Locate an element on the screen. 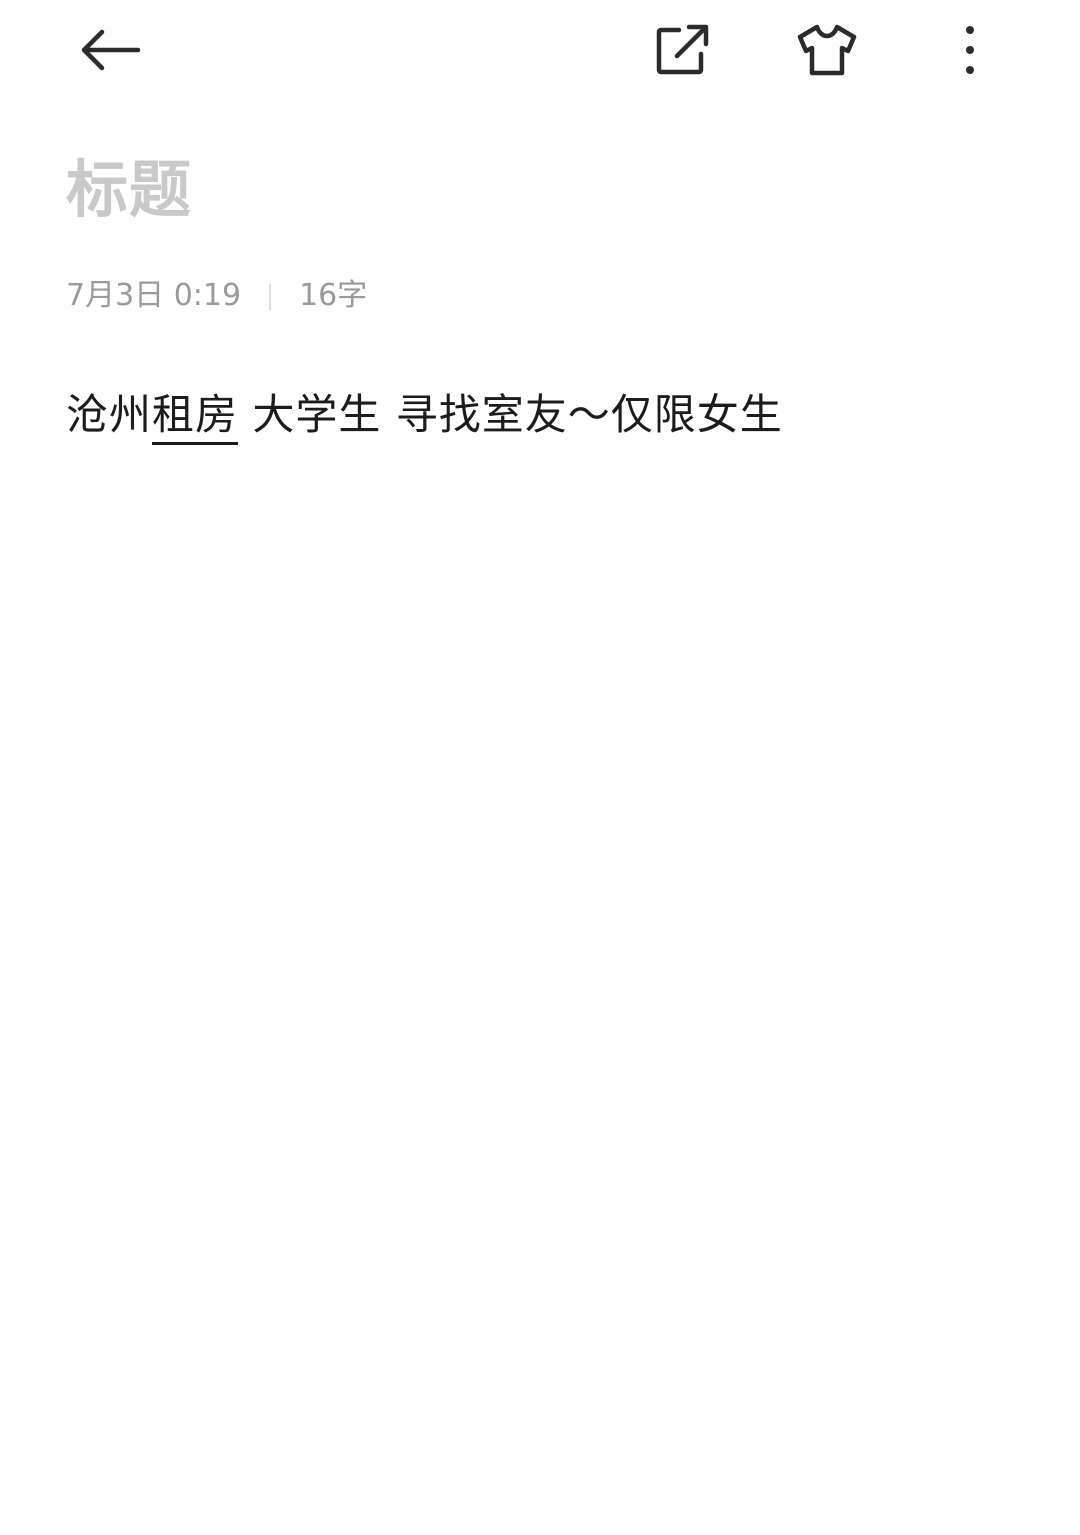 The image size is (1080, 1535). share-button is located at coordinates (683, 50).